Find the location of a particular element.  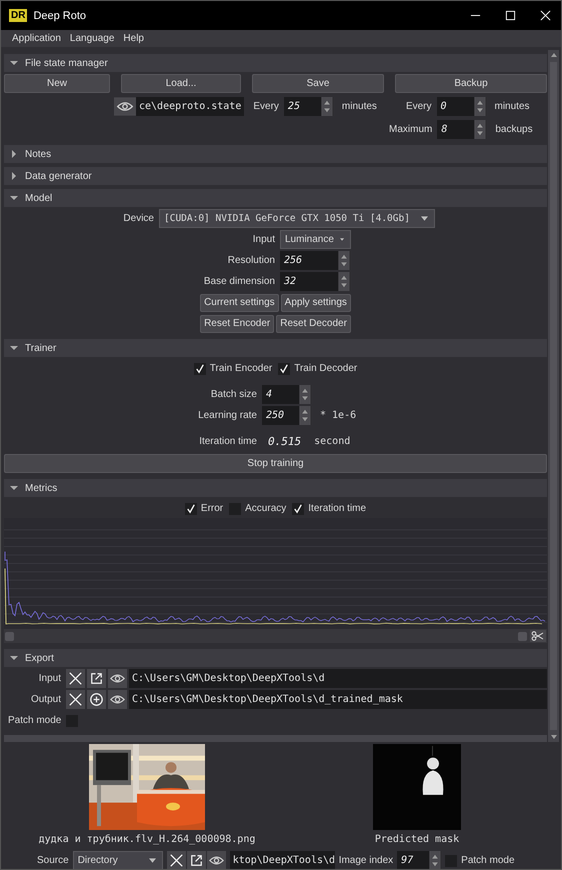

unit-label: backups is located at coordinates (514, 129).